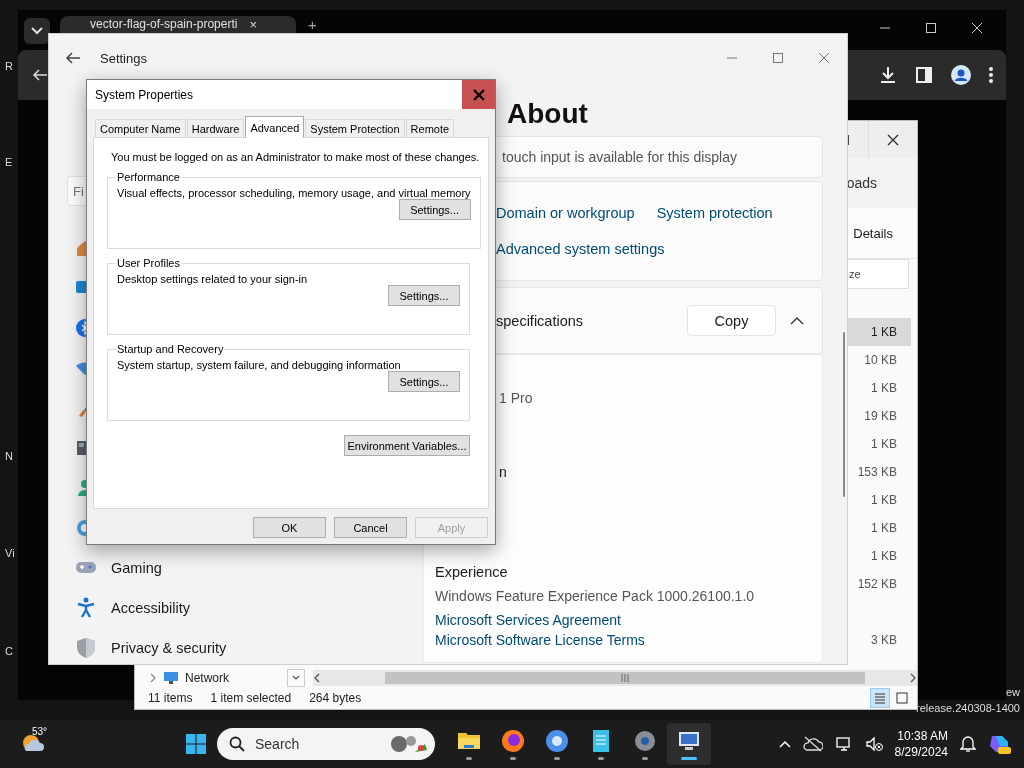 The width and height of the screenshot is (1024, 768). Describe the element at coordinates (659, 249) in the screenshot. I see `settings-link: Advanced system settings` at that location.